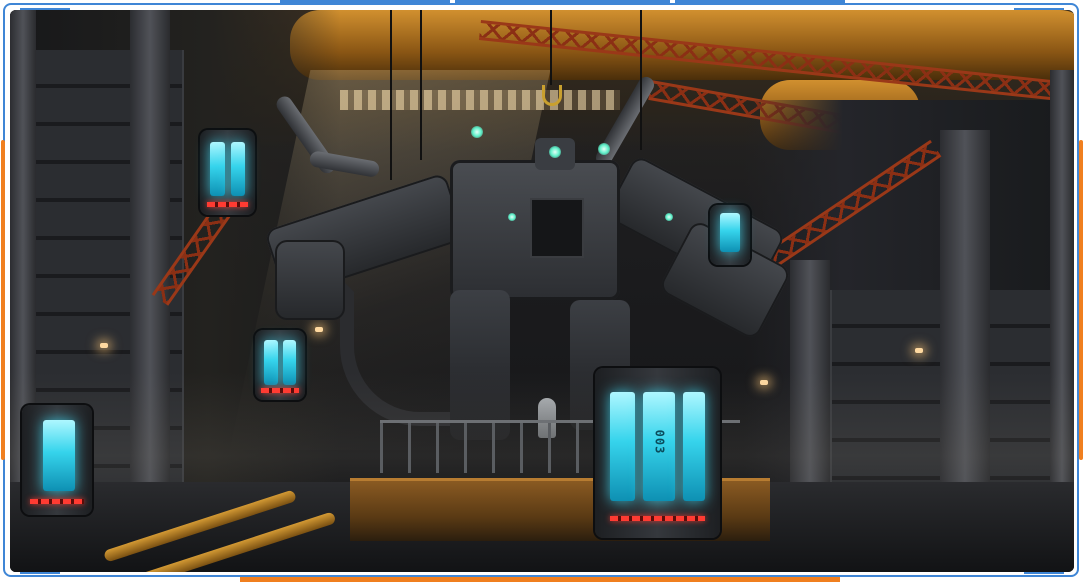 The image size is (1084, 582). I want to click on crane-hook-icon, so click(552, 95).